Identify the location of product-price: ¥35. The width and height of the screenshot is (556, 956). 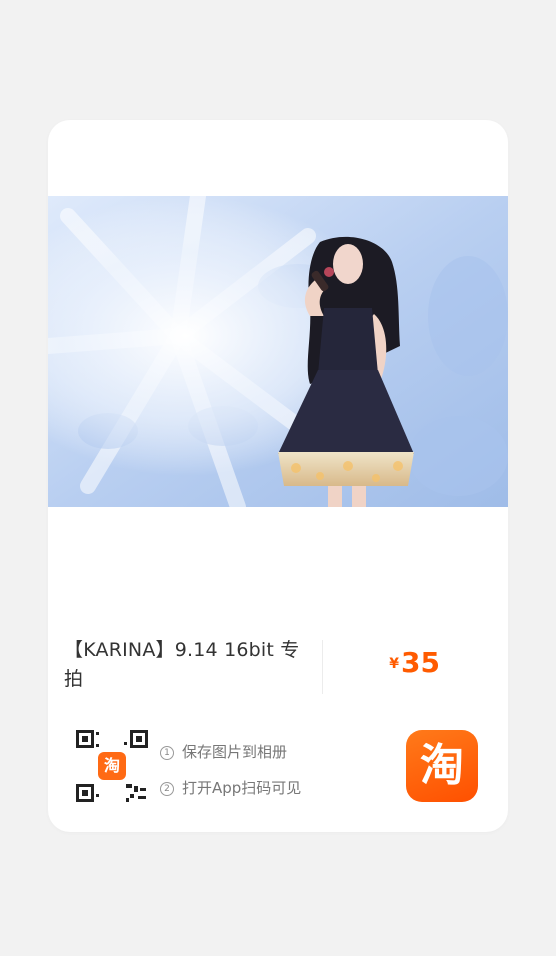
(414, 662).